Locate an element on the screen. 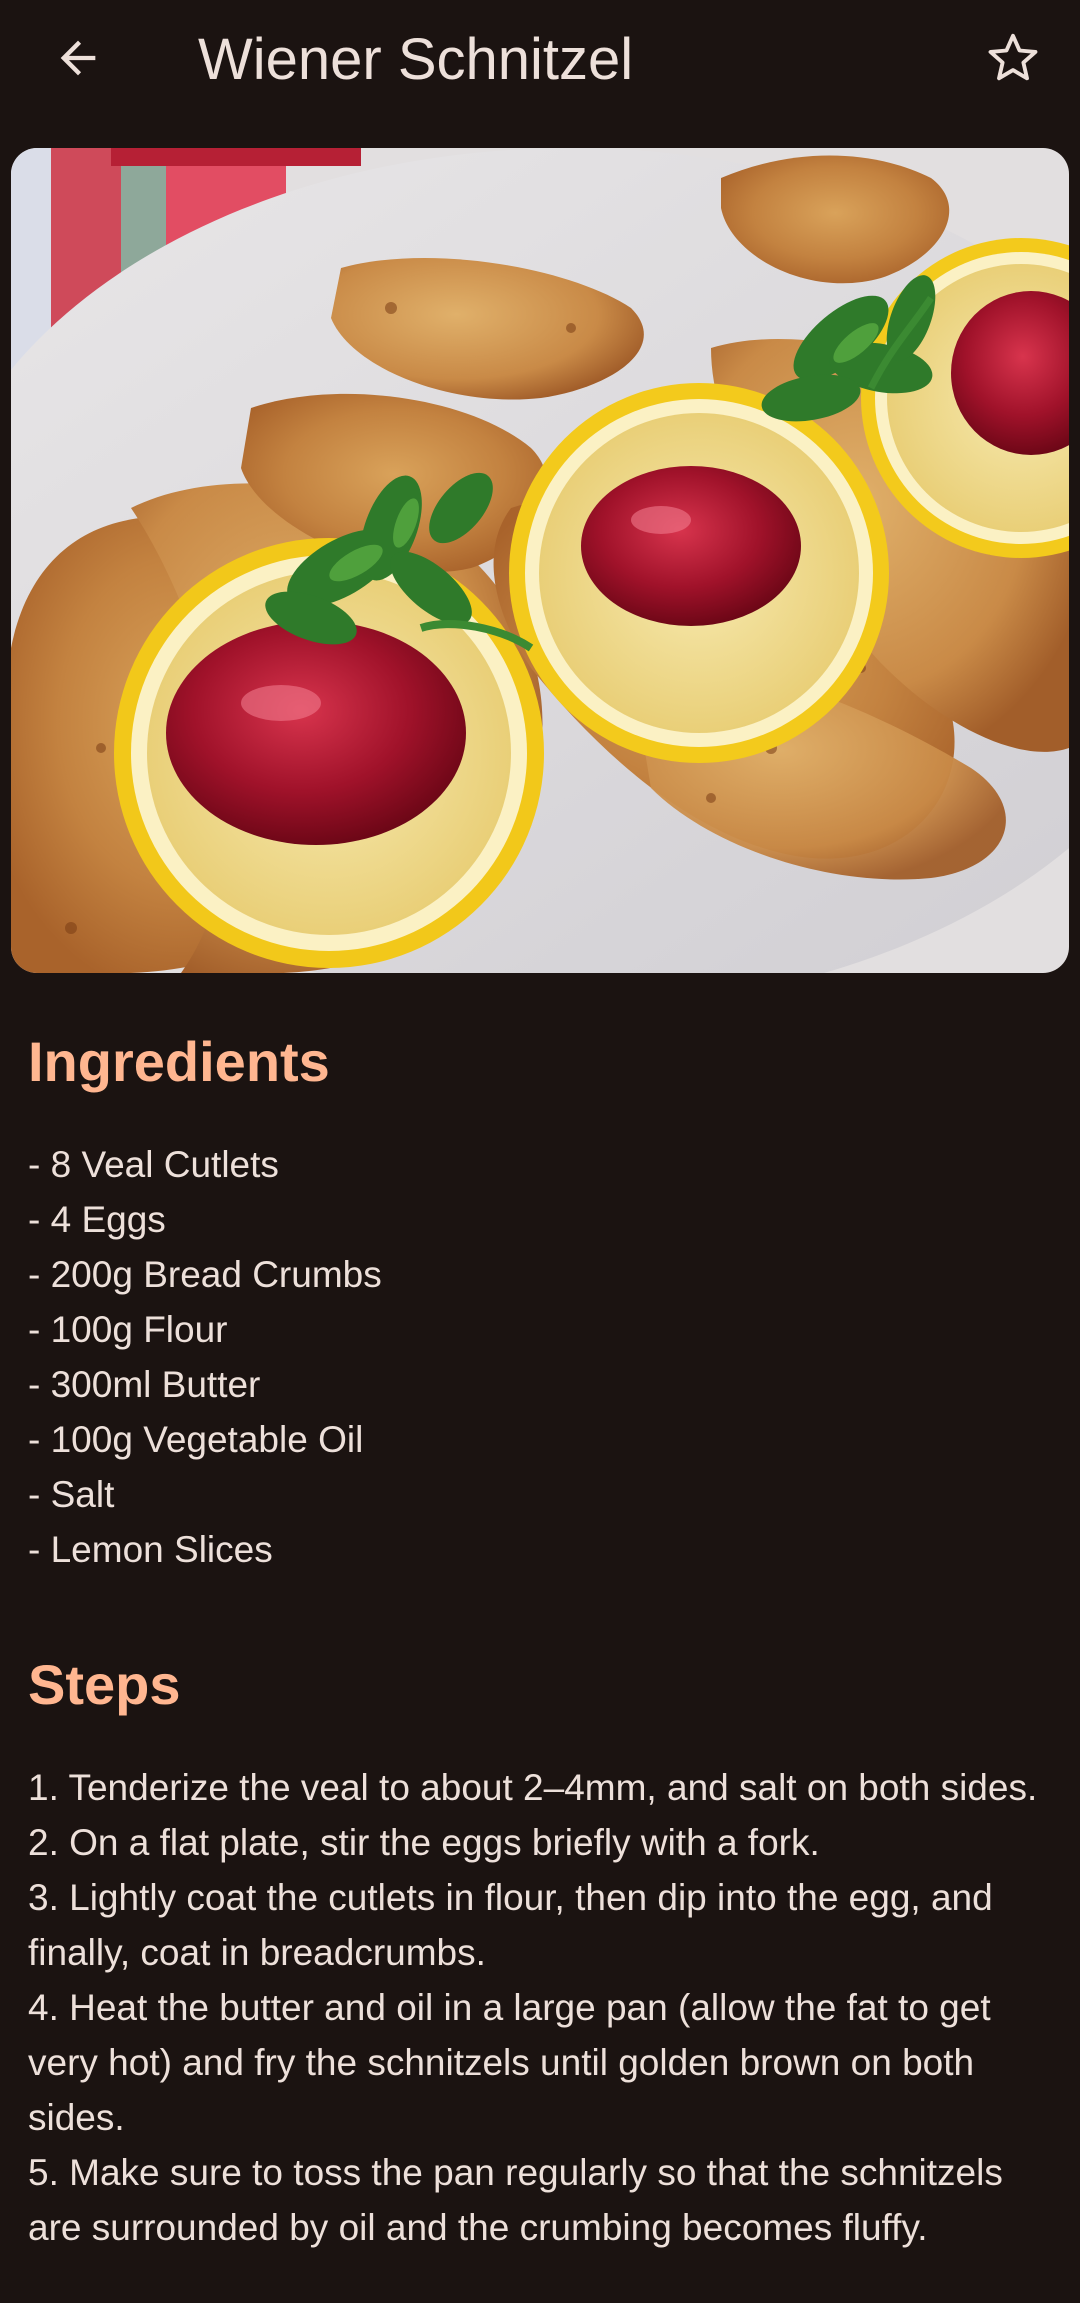  favorite-button is located at coordinates (1013, 60).